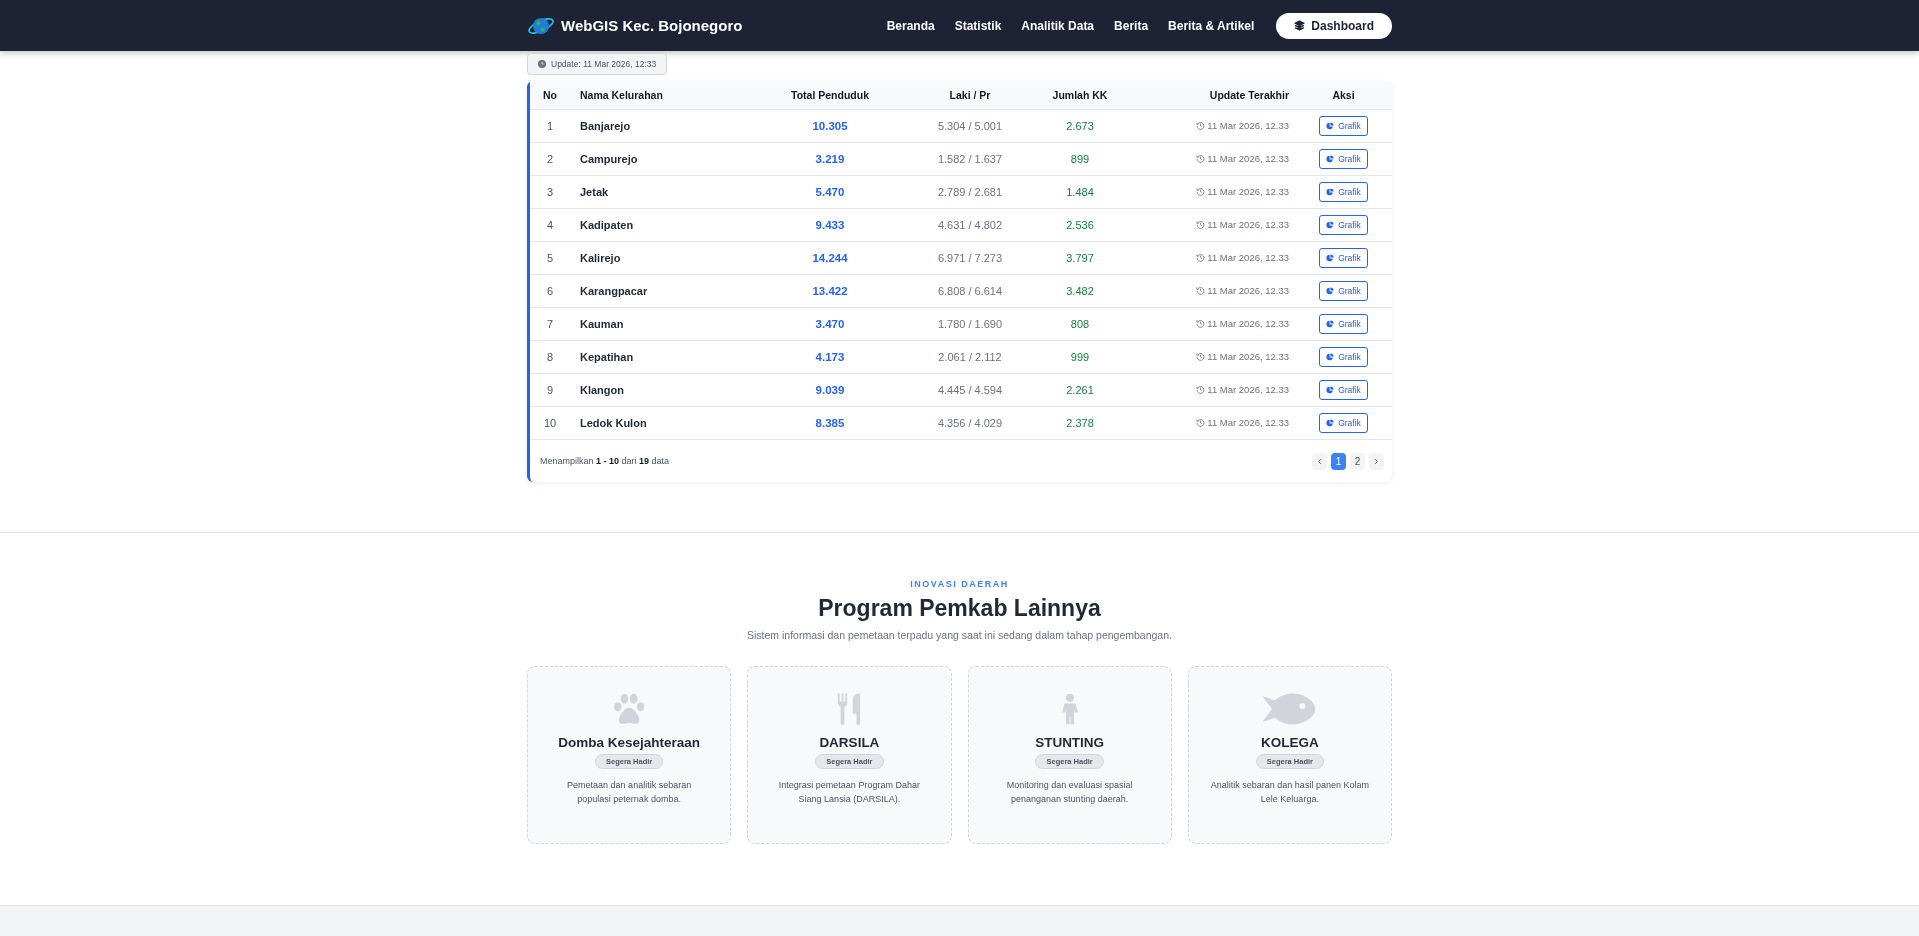 This screenshot has height=936, width=1919. I want to click on dashboard-button: Dashboard, so click(1334, 25).